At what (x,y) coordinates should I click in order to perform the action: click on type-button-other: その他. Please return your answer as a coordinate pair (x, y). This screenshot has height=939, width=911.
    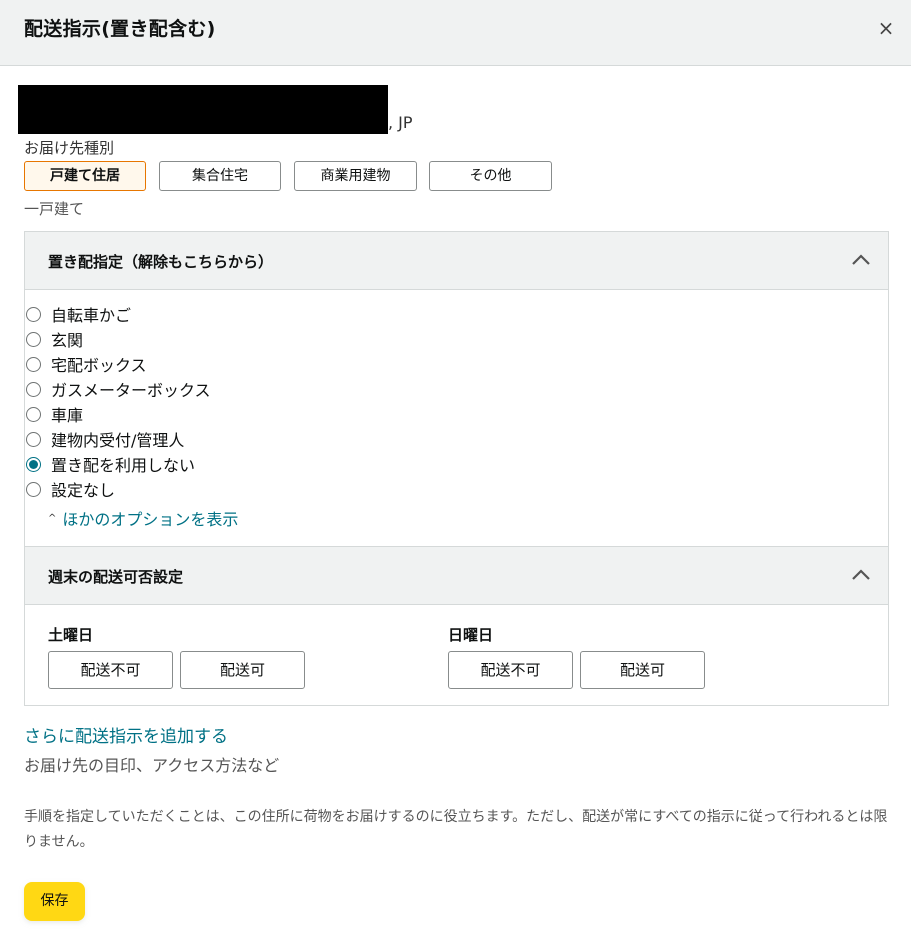
    Looking at the image, I should click on (490, 176).